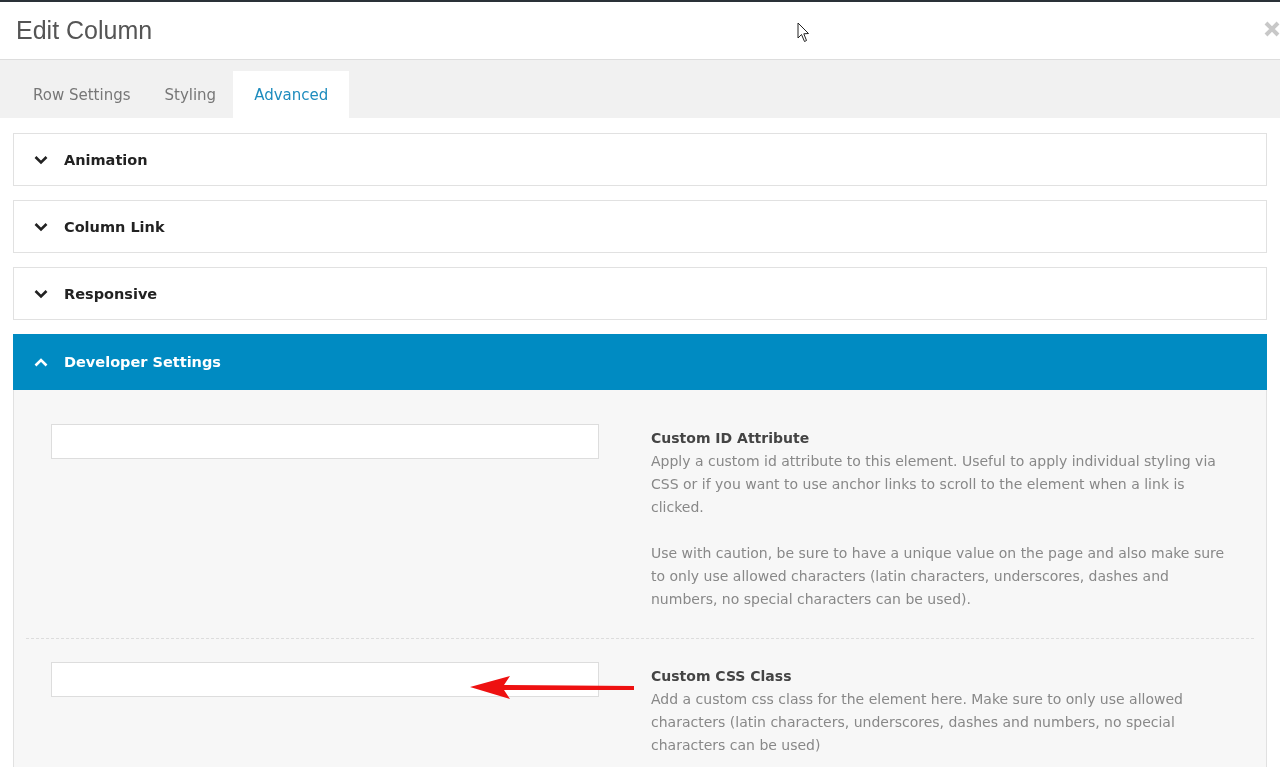 The image size is (1280, 767). Describe the element at coordinates (731, 438) in the screenshot. I see `setting-label: Custom ID Attribute` at that location.